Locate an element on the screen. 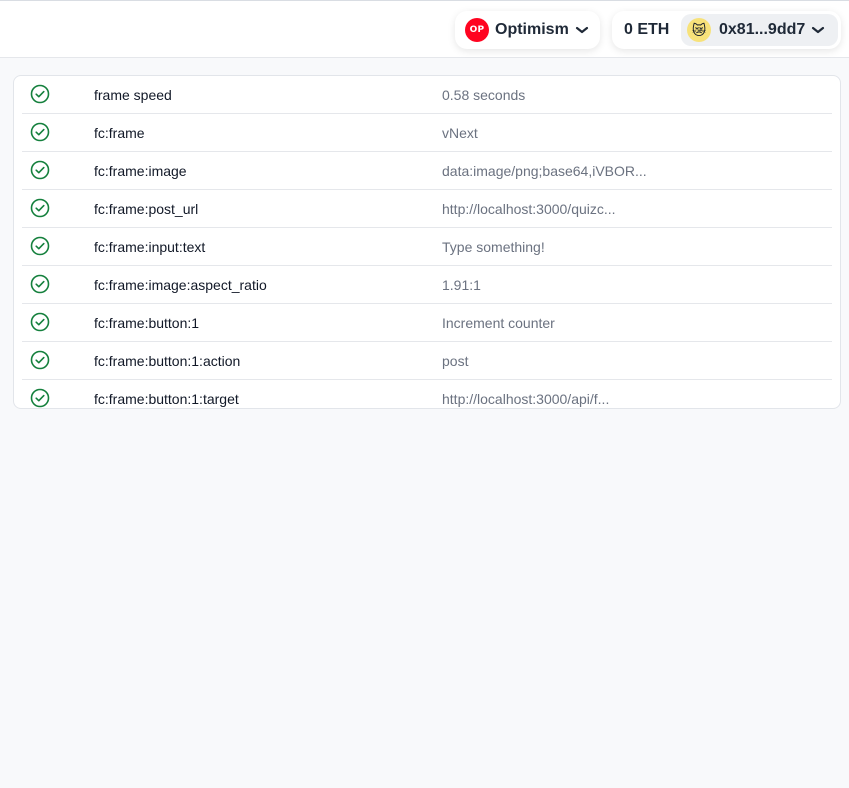  meta-key: fc:frame is located at coordinates (119, 132).